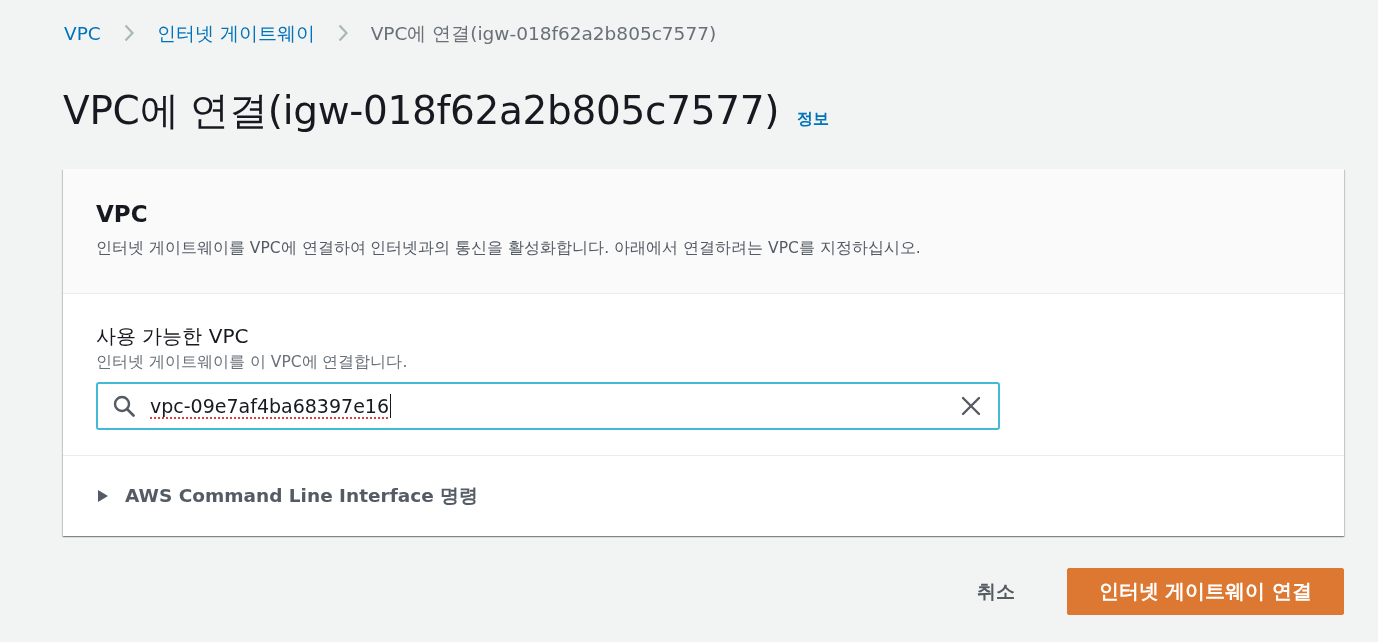 Image resolution: width=1378 pixels, height=642 pixels. What do you see at coordinates (235, 33) in the screenshot?
I see `breadcrumb-link: 인터넷 게이트웨이` at bounding box center [235, 33].